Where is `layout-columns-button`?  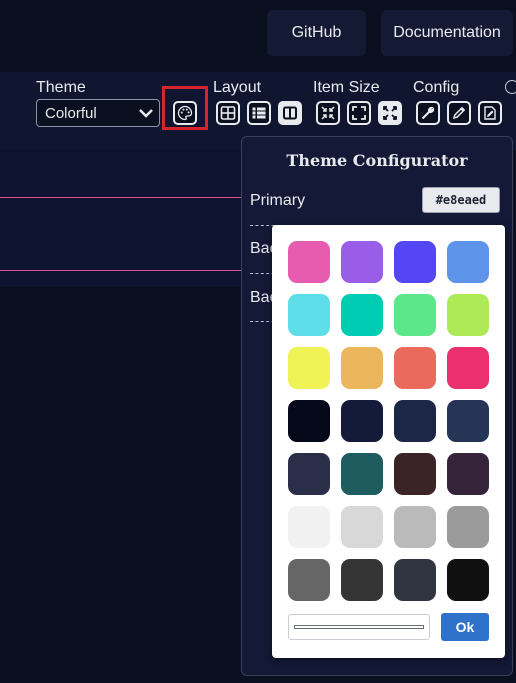
layout-columns-button is located at coordinates (290, 113).